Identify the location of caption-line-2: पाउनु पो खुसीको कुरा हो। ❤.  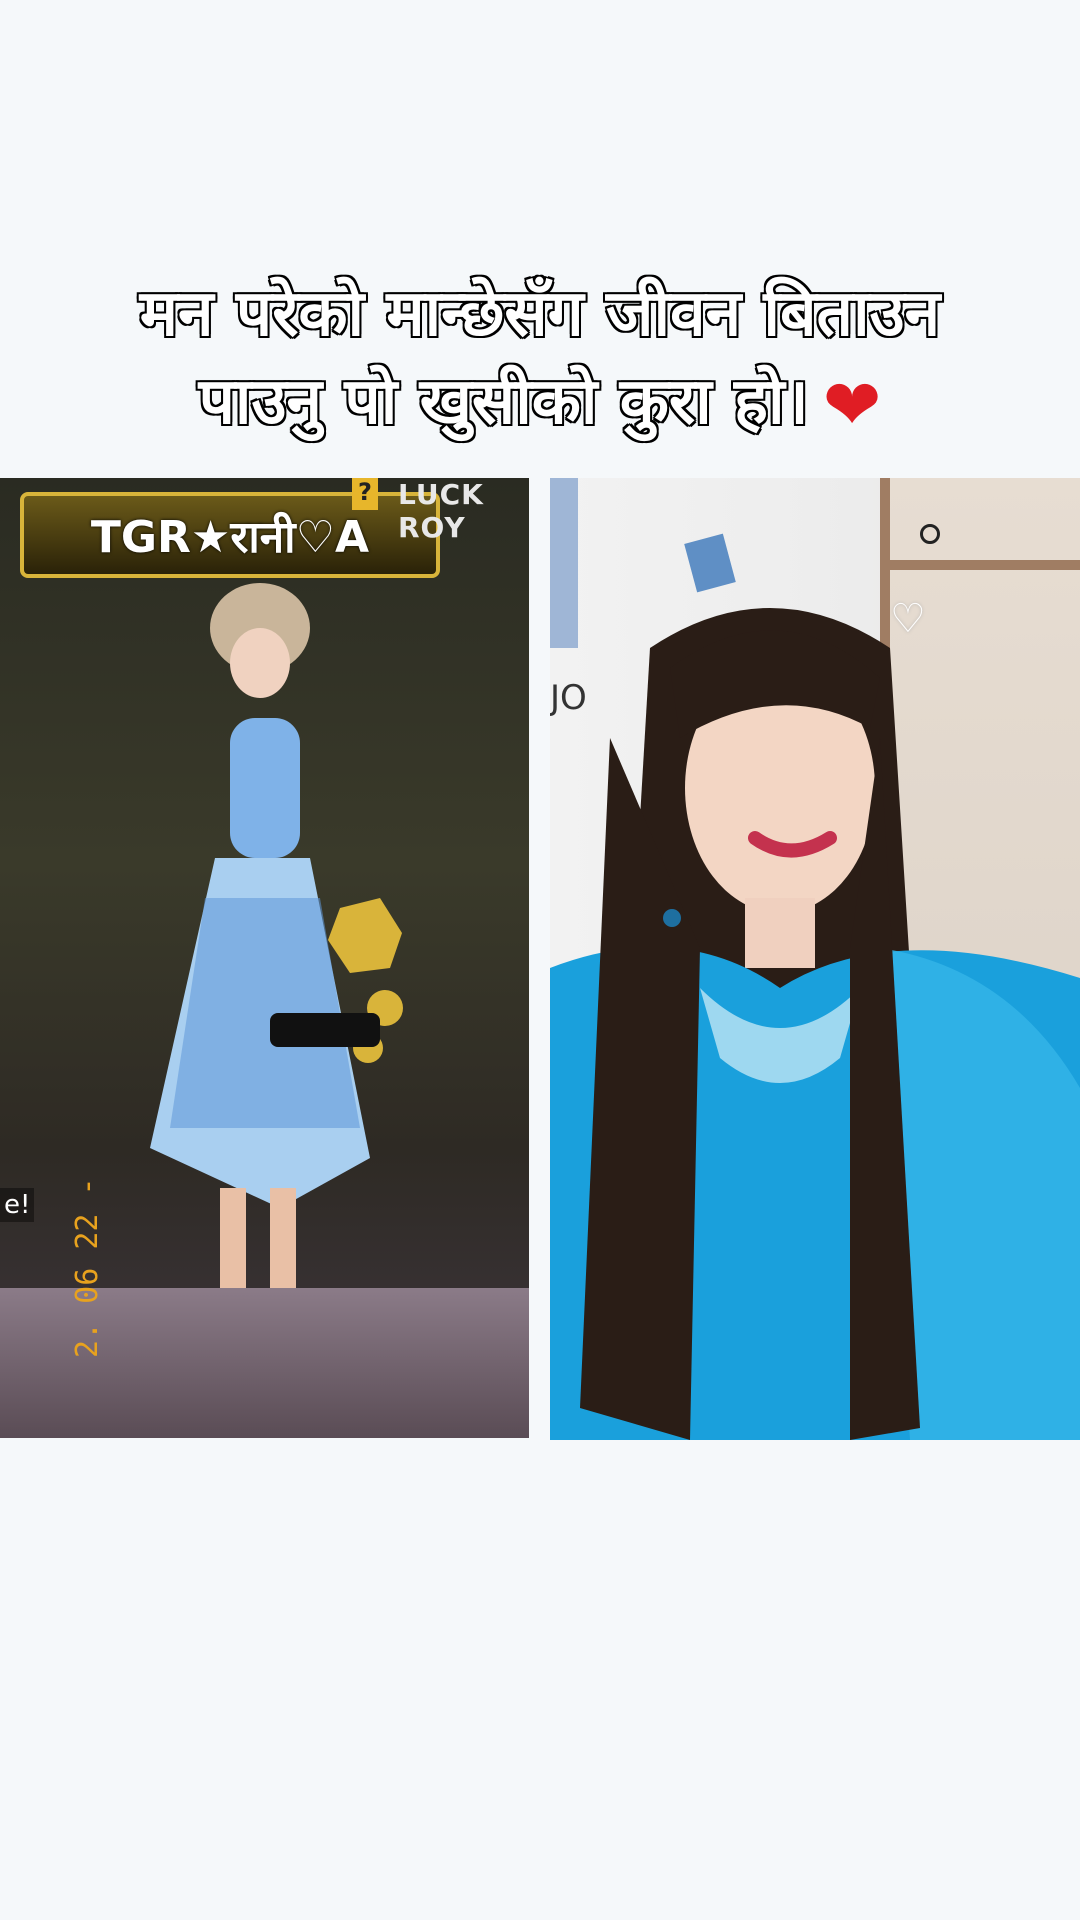
(540, 403).